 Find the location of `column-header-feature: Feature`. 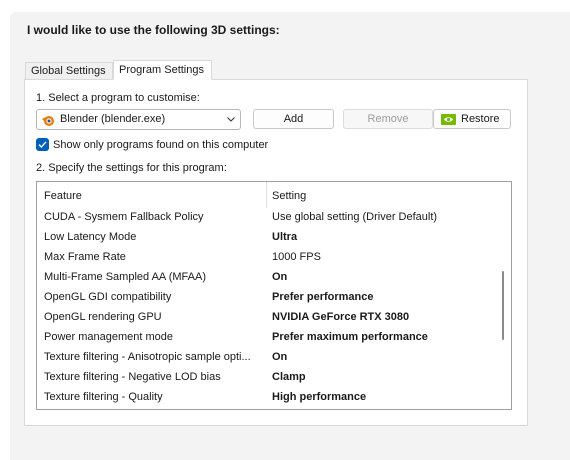

column-header-feature: Feature is located at coordinates (63, 196).